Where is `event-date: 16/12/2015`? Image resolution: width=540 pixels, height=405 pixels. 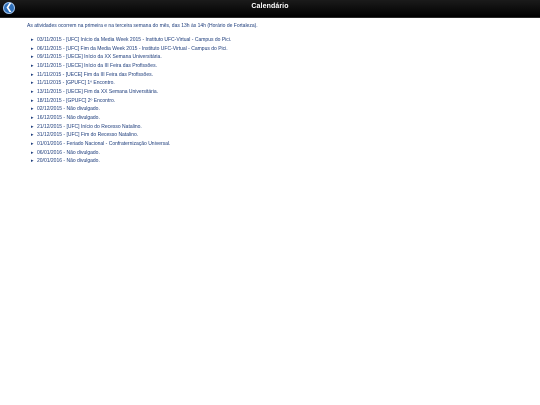 event-date: 16/12/2015 is located at coordinates (50, 117).